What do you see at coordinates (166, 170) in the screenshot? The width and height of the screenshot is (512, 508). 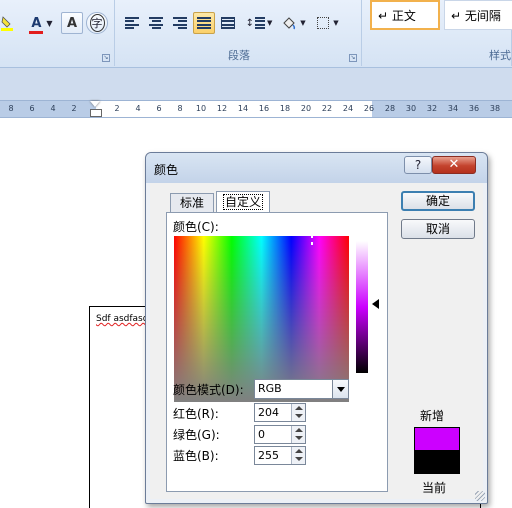 I see `dialog-title: 颜色` at bounding box center [166, 170].